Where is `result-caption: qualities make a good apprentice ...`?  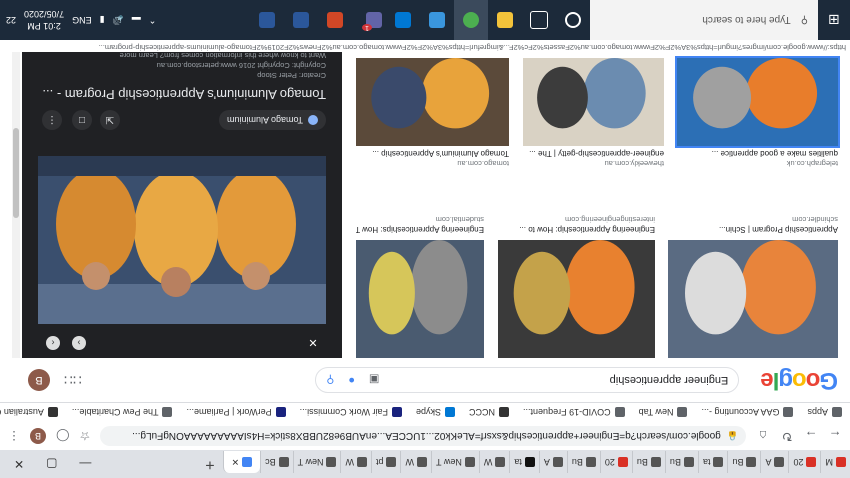
result-caption: qualities make a good apprentice ... is located at coordinates (757, 153).